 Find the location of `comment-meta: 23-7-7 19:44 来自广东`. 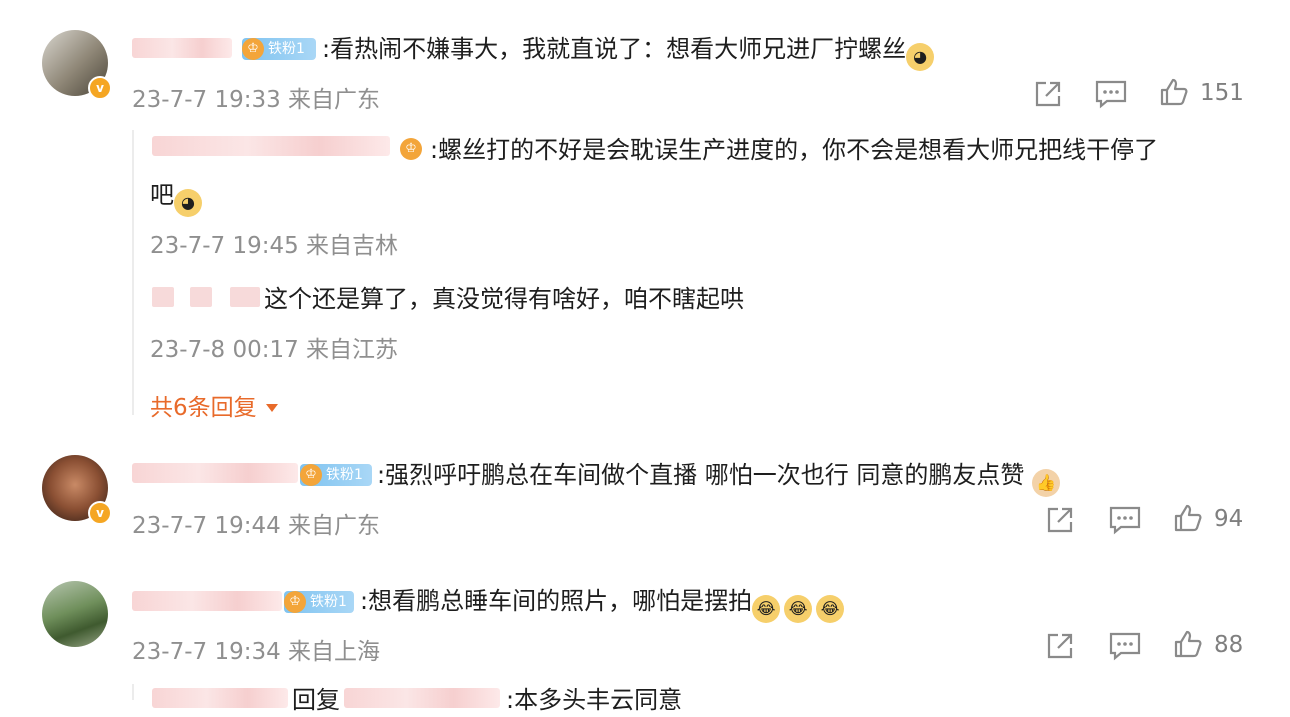

comment-meta: 23-7-7 19:44 来自广东 is located at coordinates (256, 526).